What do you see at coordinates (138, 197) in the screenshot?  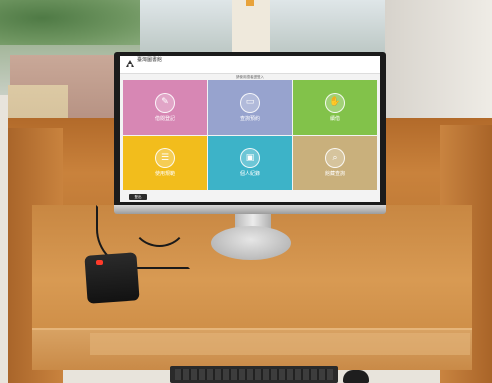 I see `logout-button: 登出` at bounding box center [138, 197].